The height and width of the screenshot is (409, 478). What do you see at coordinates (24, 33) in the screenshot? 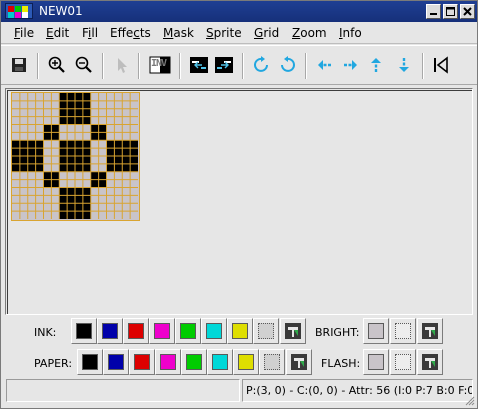
I see `menu-file: File` at bounding box center [24, 33].